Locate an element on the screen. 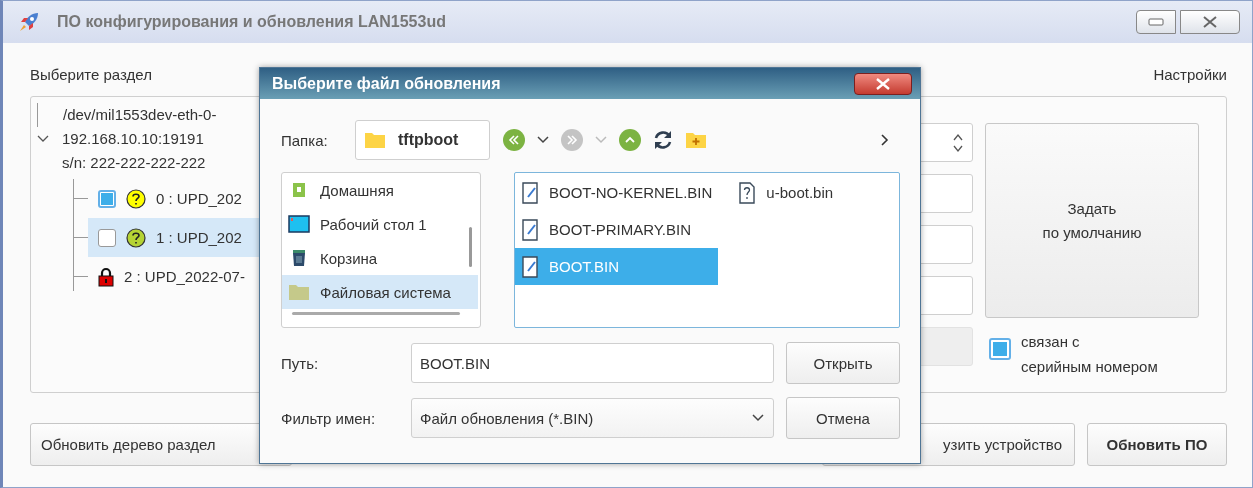  checkbox-label: связан с серийным номером is located at coordinates (1089, 354).